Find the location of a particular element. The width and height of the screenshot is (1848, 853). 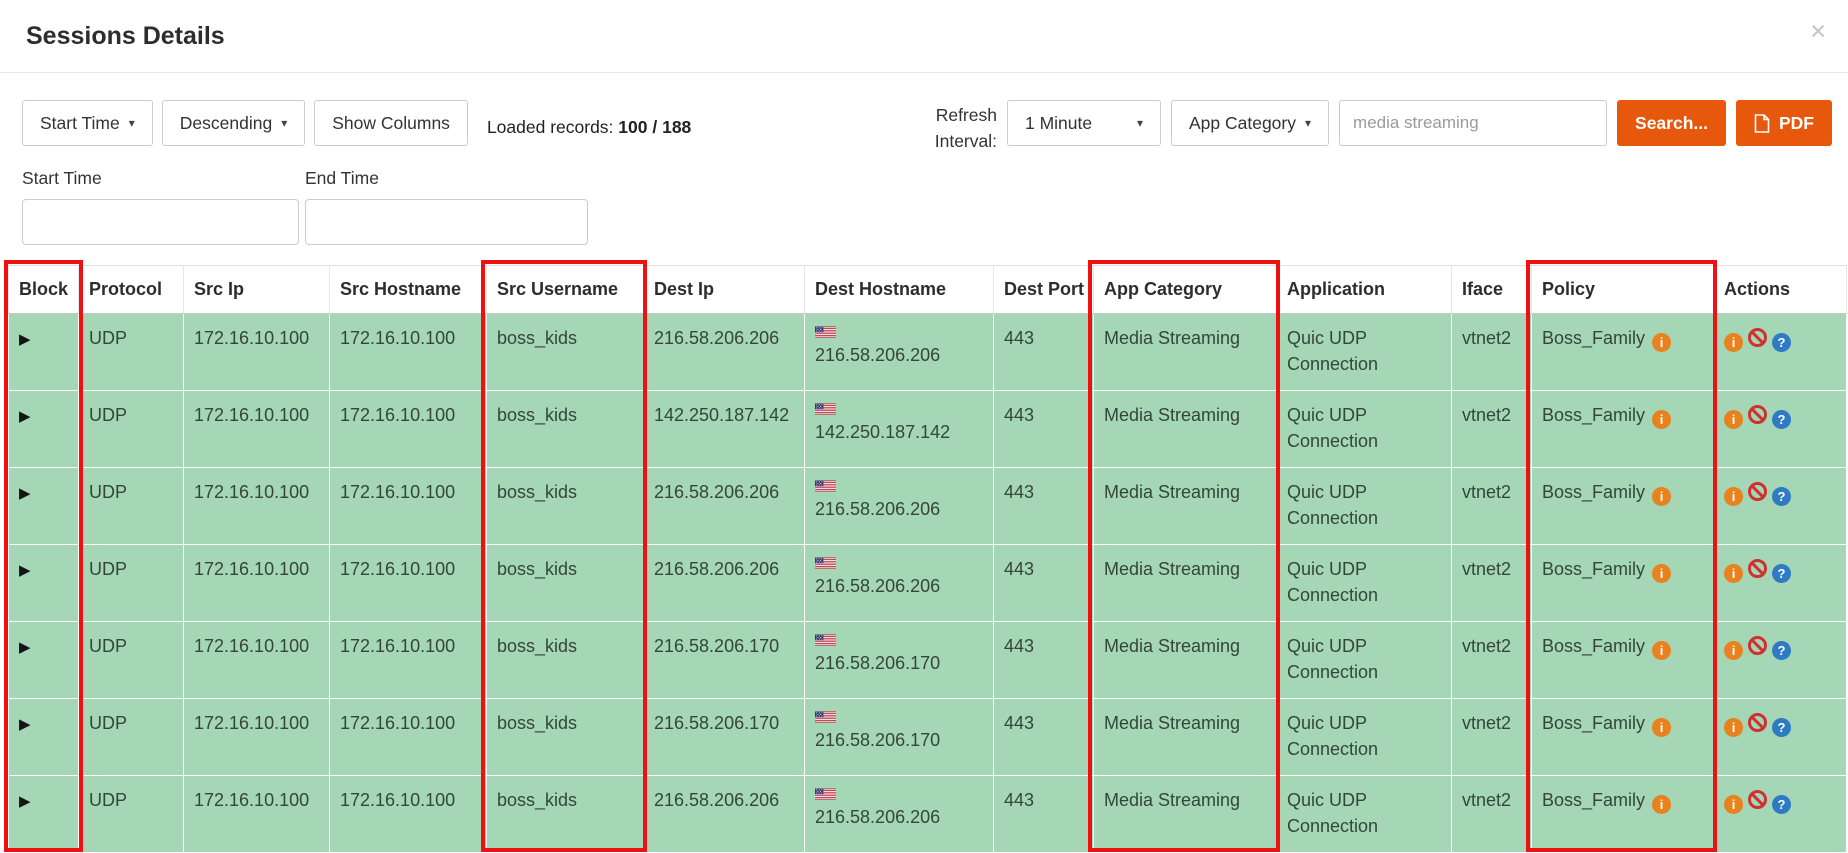

column-header-src-ip: Src Ip is located at coordinates (256, 289).